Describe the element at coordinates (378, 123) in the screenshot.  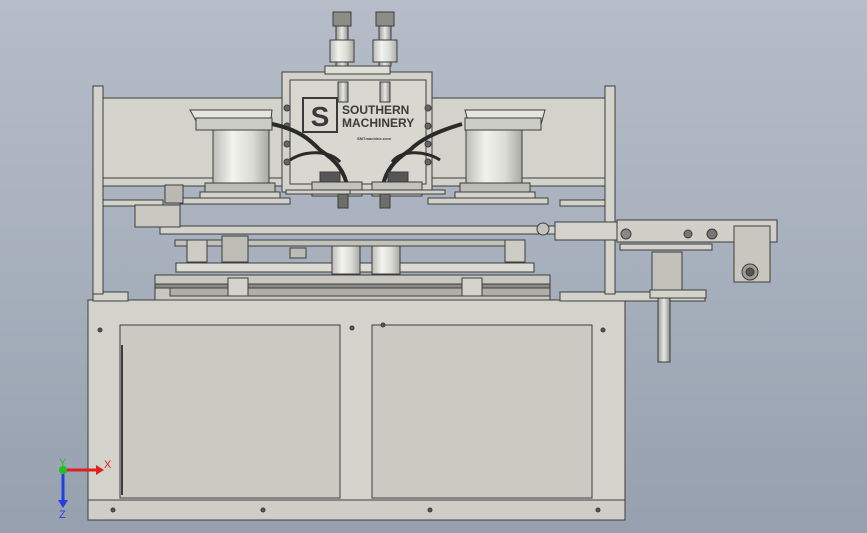
I see `logo-line2: MACHINERY` at that location.